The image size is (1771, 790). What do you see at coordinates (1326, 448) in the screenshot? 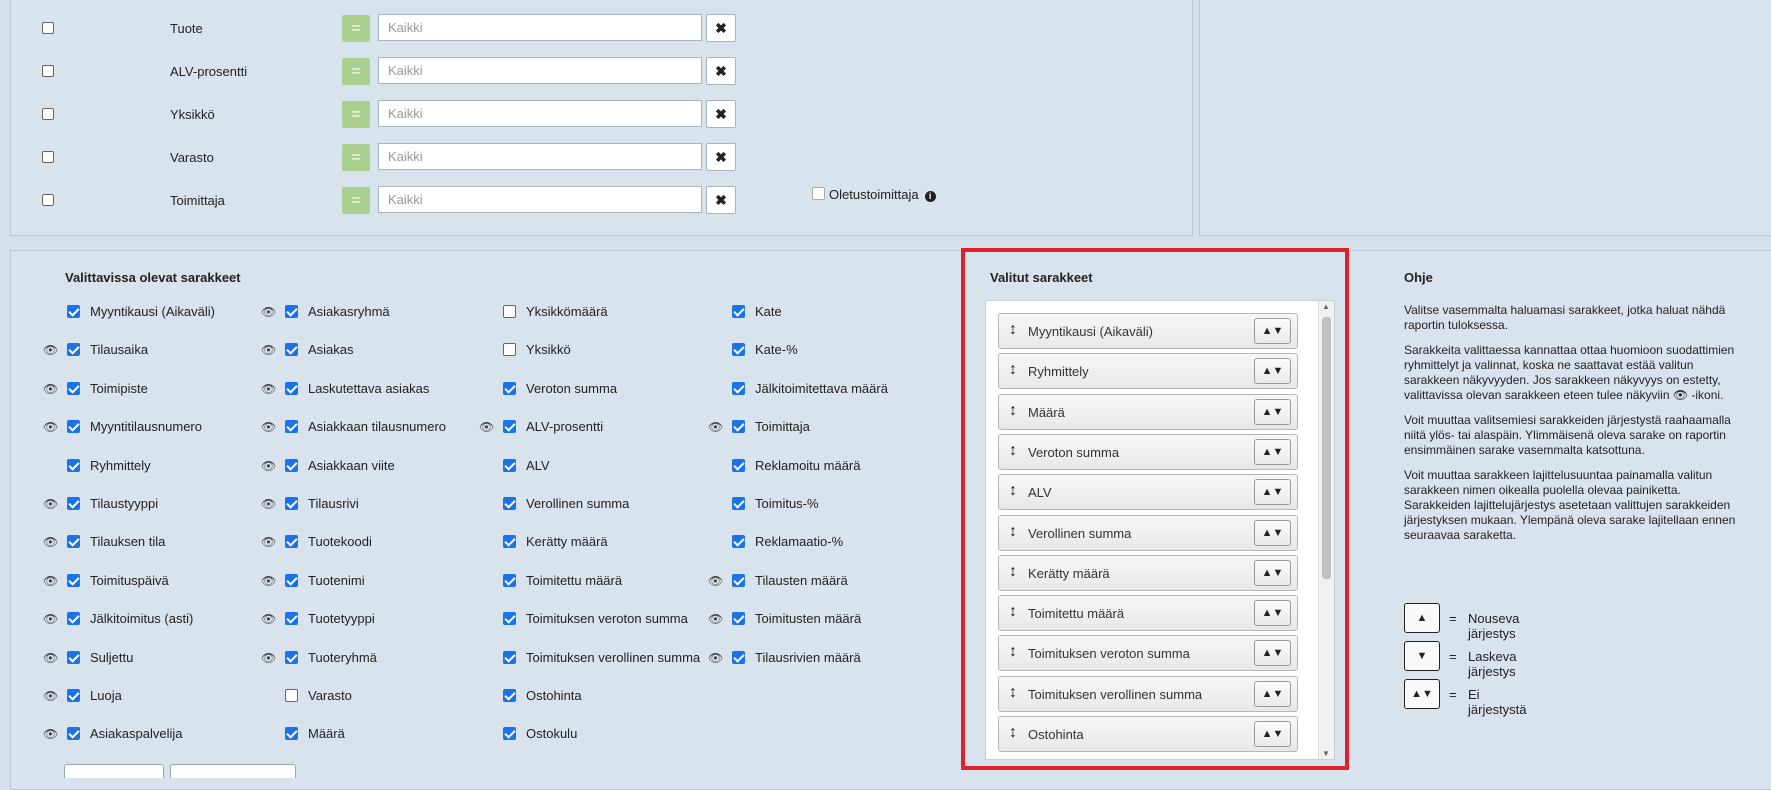
I see `scrollbar-thumb` at bounding box center [1326, 448].